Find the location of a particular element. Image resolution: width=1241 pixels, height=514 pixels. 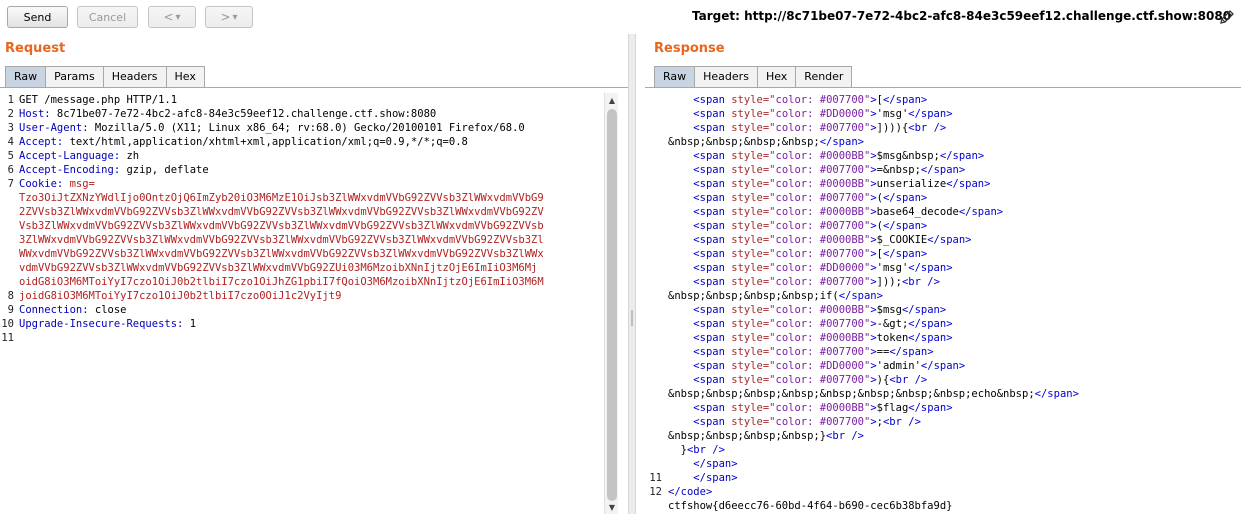

pane-splitter is located at coordinates (632, 274).